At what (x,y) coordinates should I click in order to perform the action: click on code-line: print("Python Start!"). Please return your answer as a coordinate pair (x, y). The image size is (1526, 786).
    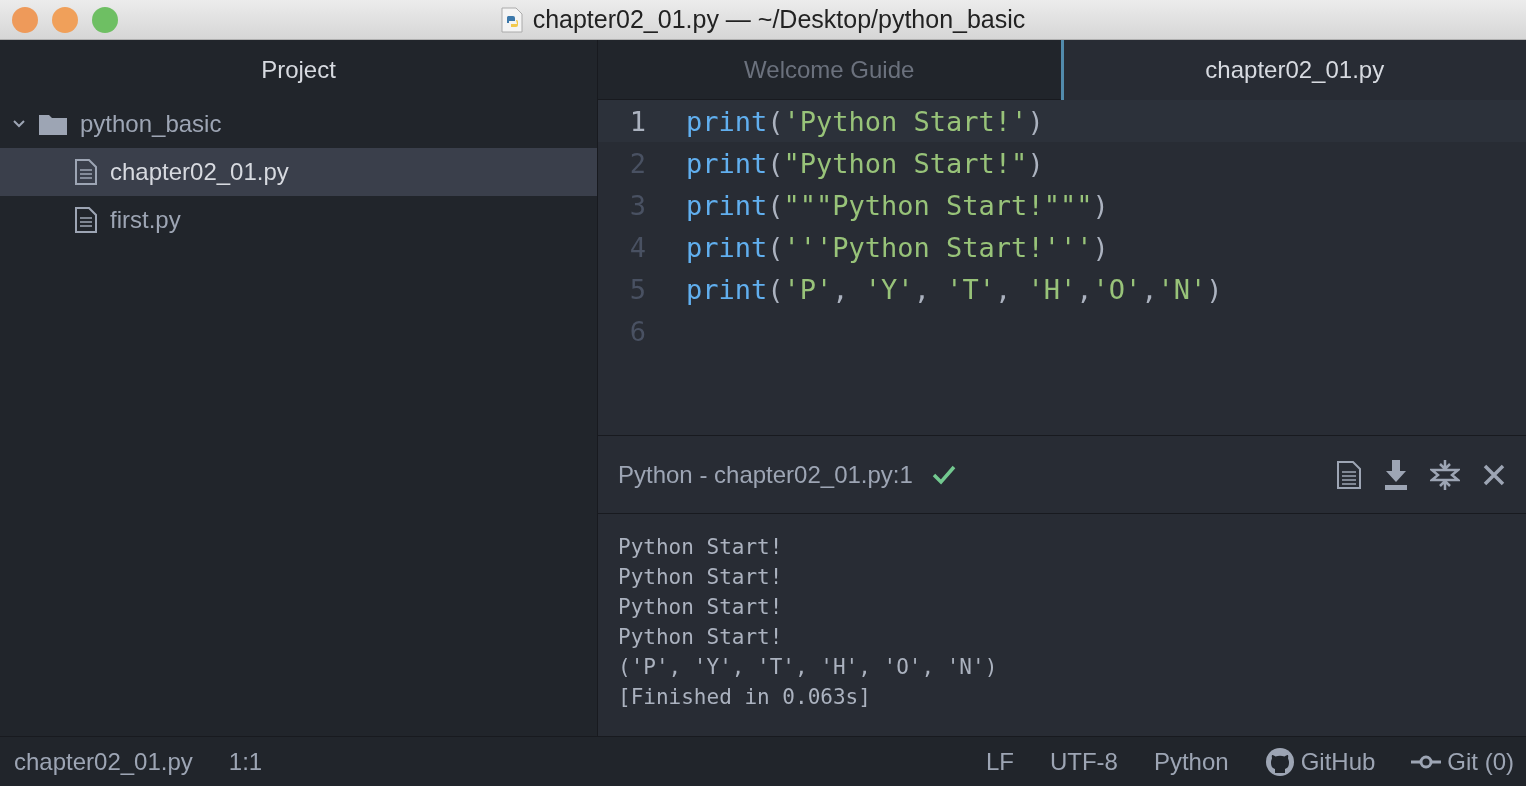
    Looking at the image, I should click on (865, 163).